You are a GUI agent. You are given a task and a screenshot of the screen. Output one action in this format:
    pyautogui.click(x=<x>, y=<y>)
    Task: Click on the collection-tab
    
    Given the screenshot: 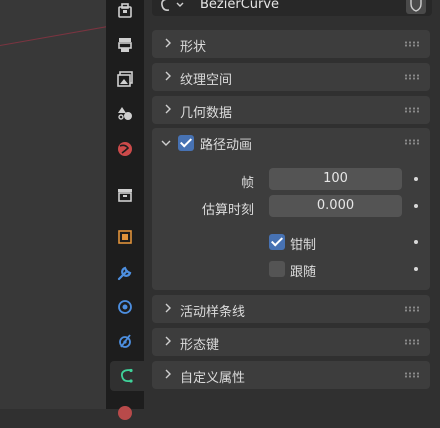 What is the action you would take?
    pyautogui.click(x=125, y=195)
    